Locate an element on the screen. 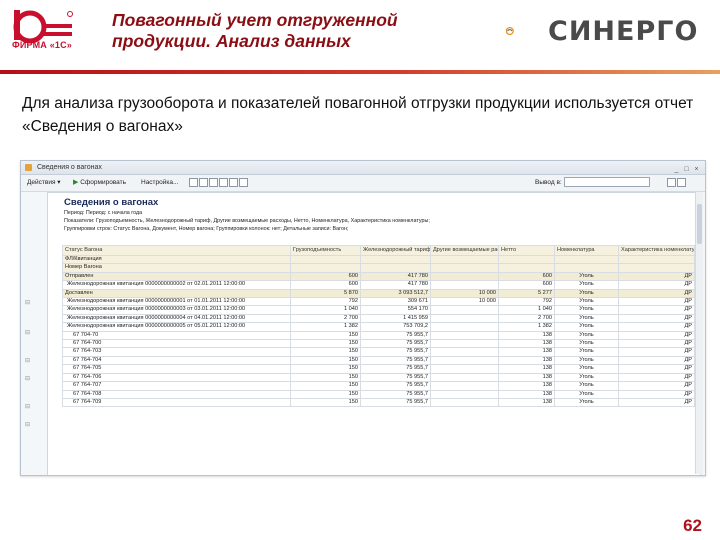  table-cell-cap: 792 is located at coordinates (325, 302).